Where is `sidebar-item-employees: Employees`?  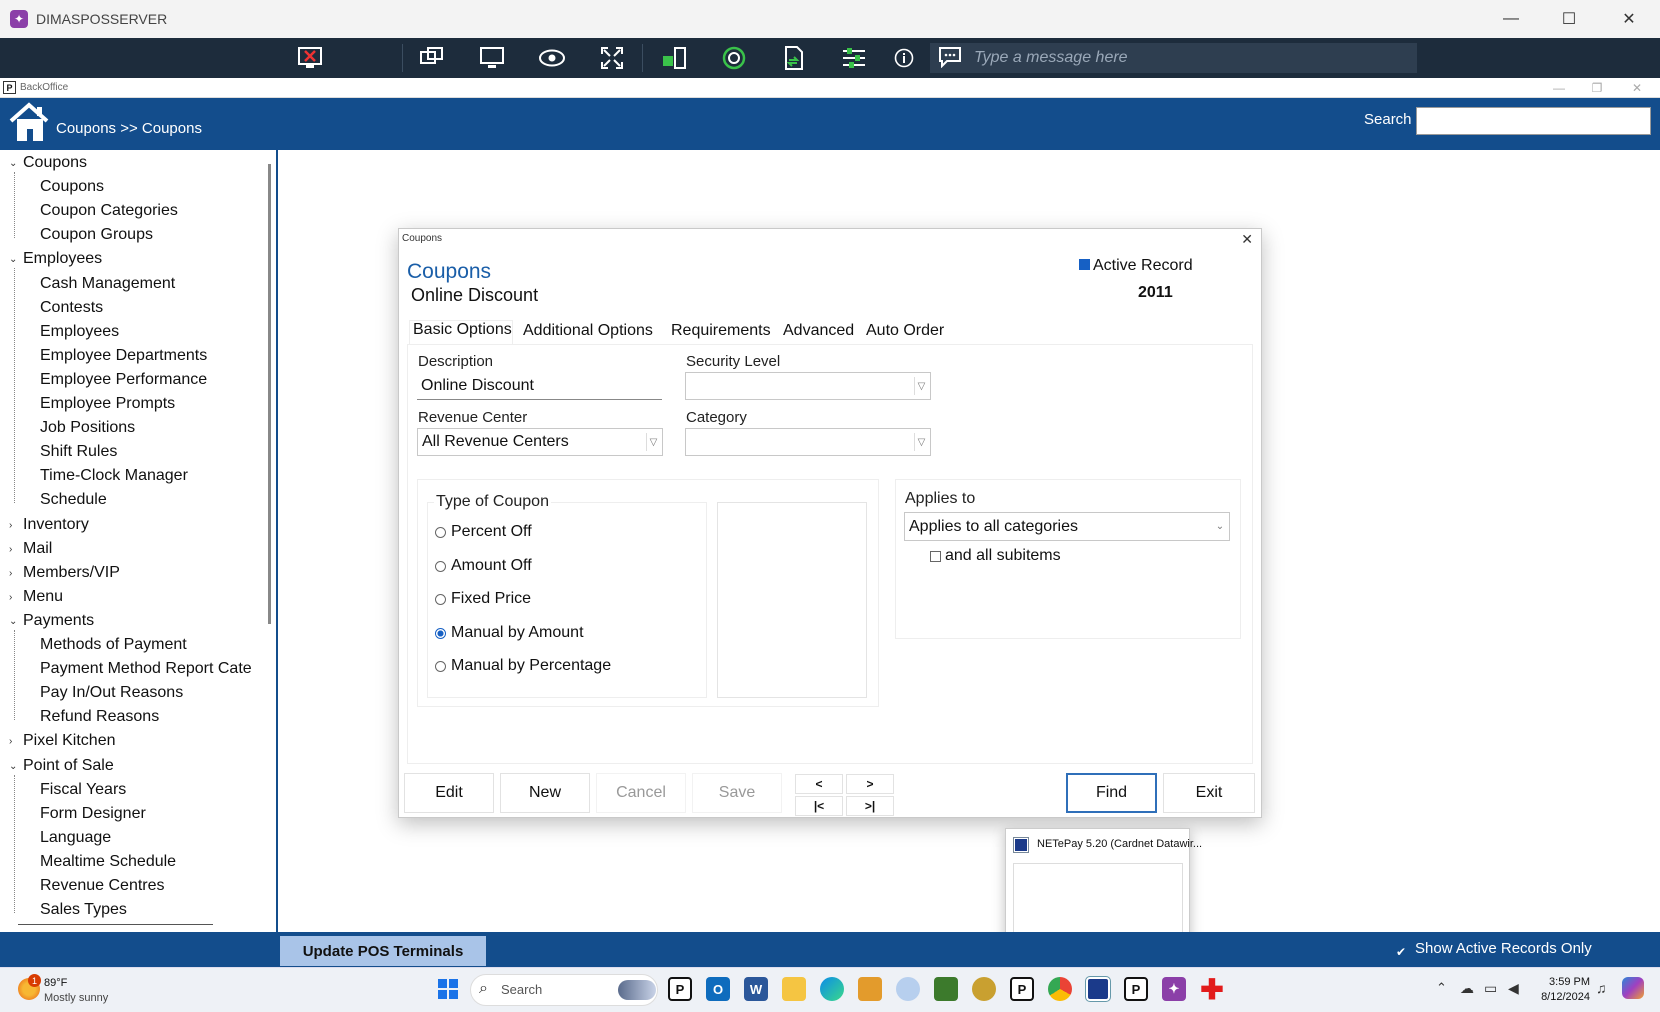
sidebar-item-employees: Employees is located at coordinates (79, 332).